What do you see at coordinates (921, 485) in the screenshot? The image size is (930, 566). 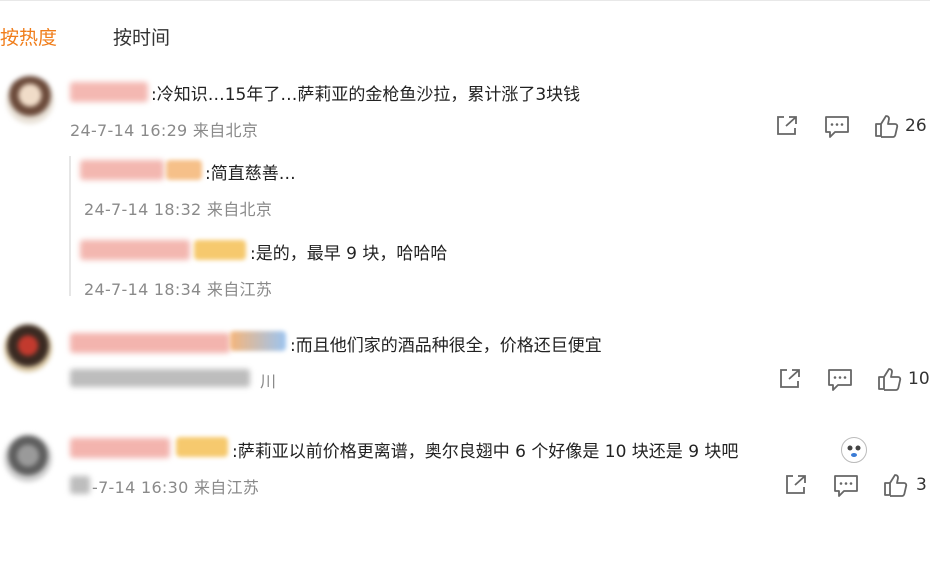 I see `like-count: 3` at bounding box center [921, 485].